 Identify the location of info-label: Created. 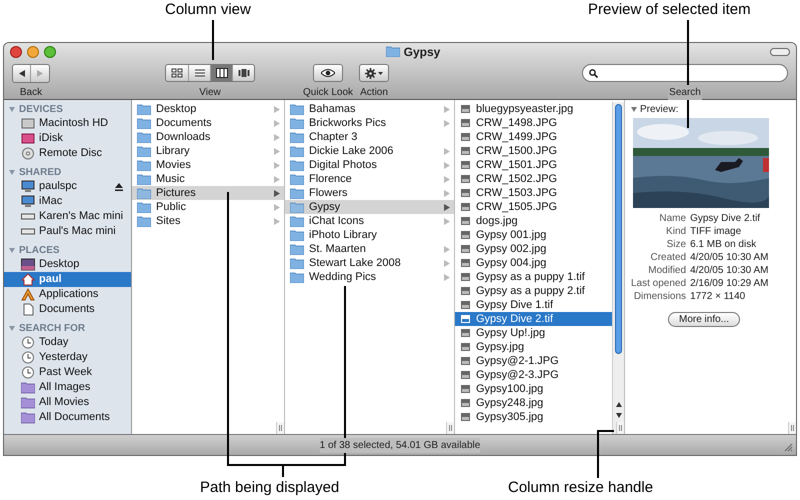
(667, 257).